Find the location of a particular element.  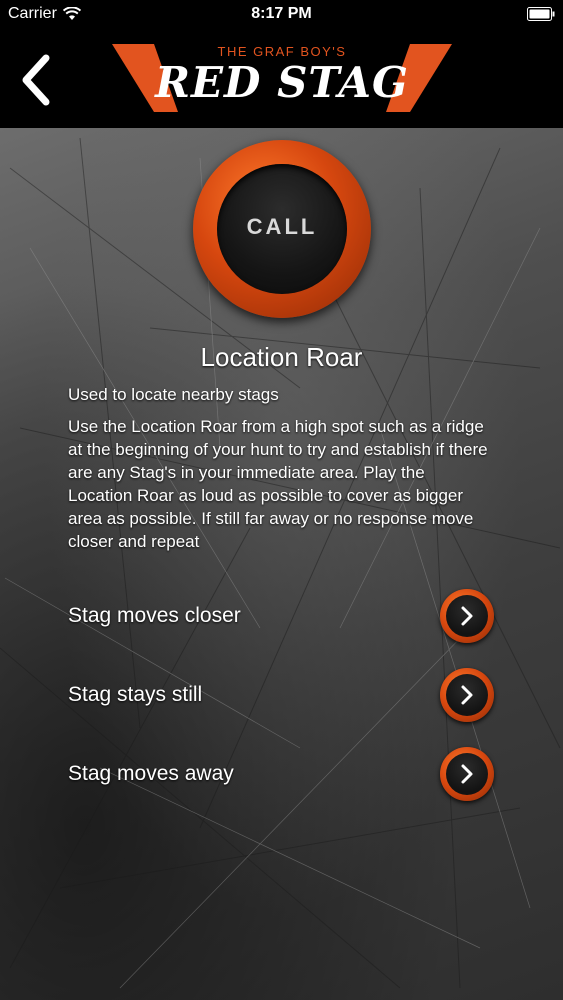

call-title: Location Roar is located at coordinates (281, 357).